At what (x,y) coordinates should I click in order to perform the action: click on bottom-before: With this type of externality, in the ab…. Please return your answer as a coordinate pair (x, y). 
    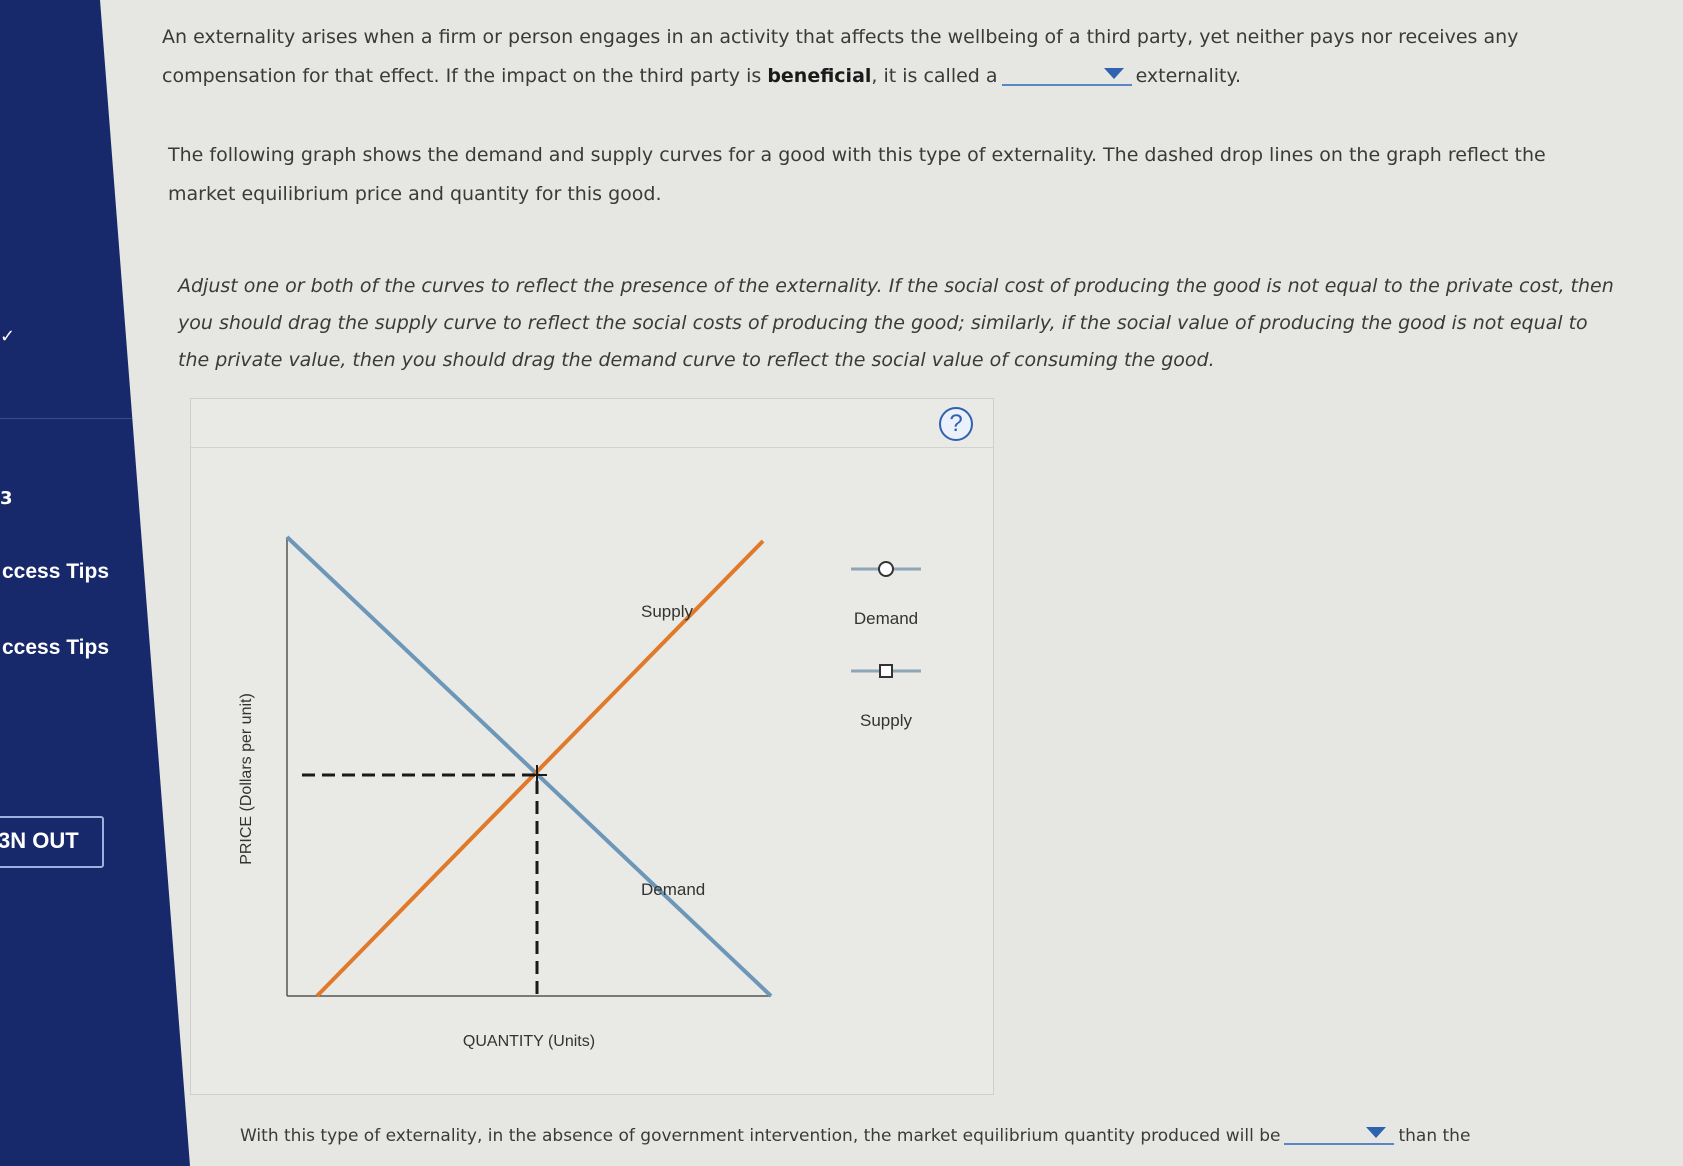
    Looking at the image, I should click on (760, 1136).